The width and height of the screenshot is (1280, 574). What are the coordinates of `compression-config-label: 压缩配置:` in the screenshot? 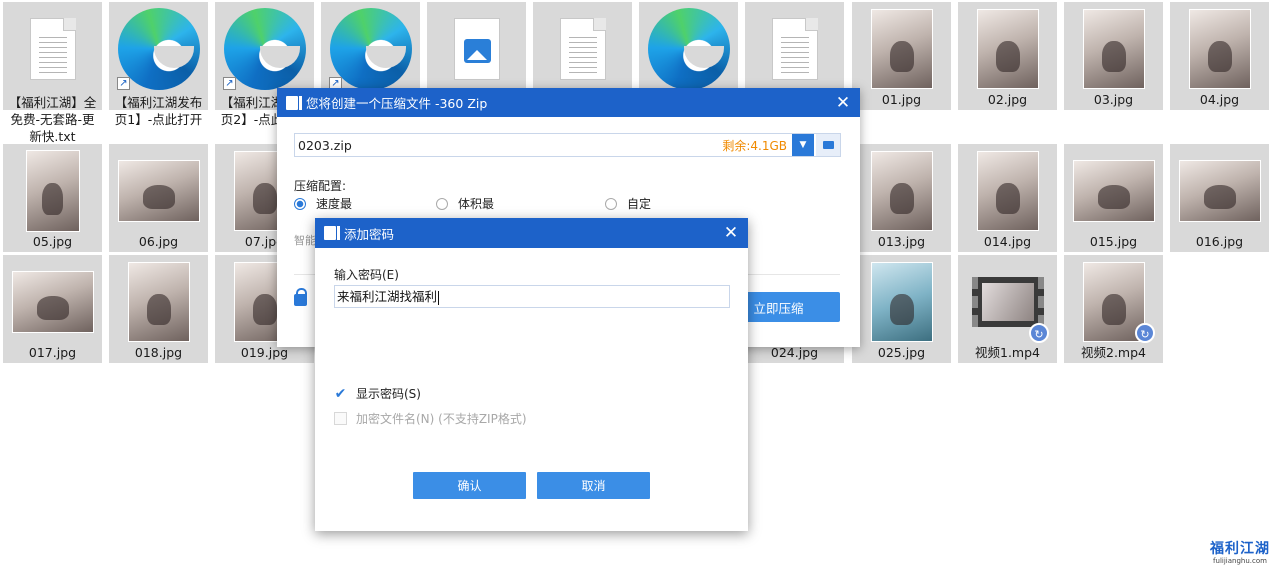 It's located at (320, 186).